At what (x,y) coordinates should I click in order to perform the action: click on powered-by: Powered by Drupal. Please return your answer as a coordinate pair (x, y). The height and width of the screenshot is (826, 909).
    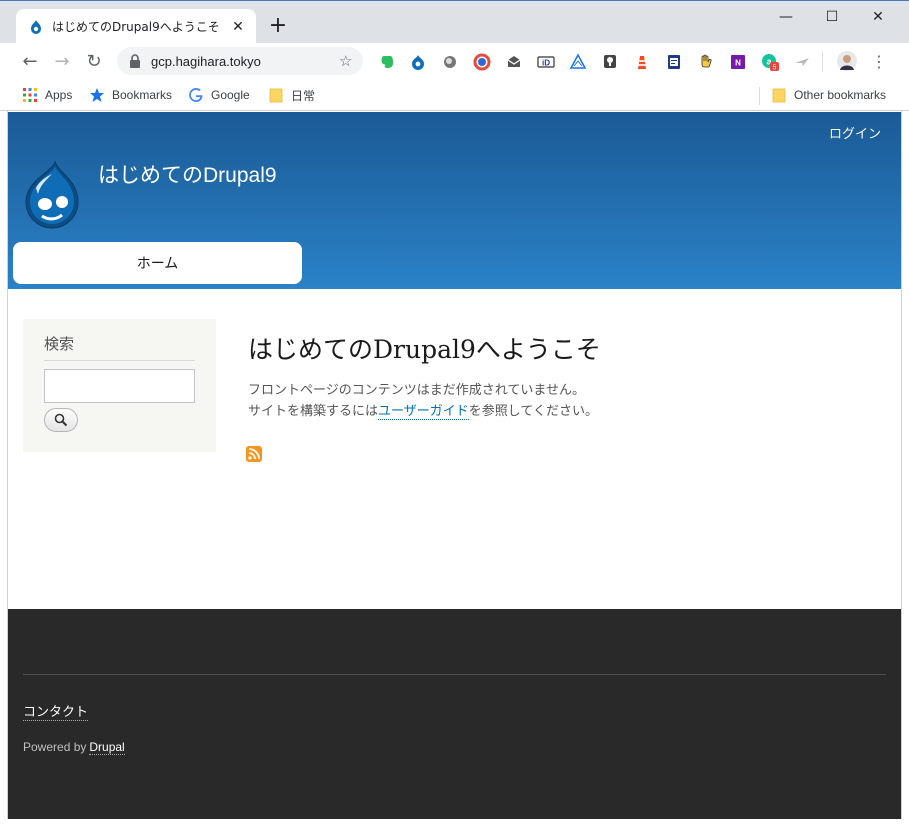
    Looking at the image, I should click on (74, 747).